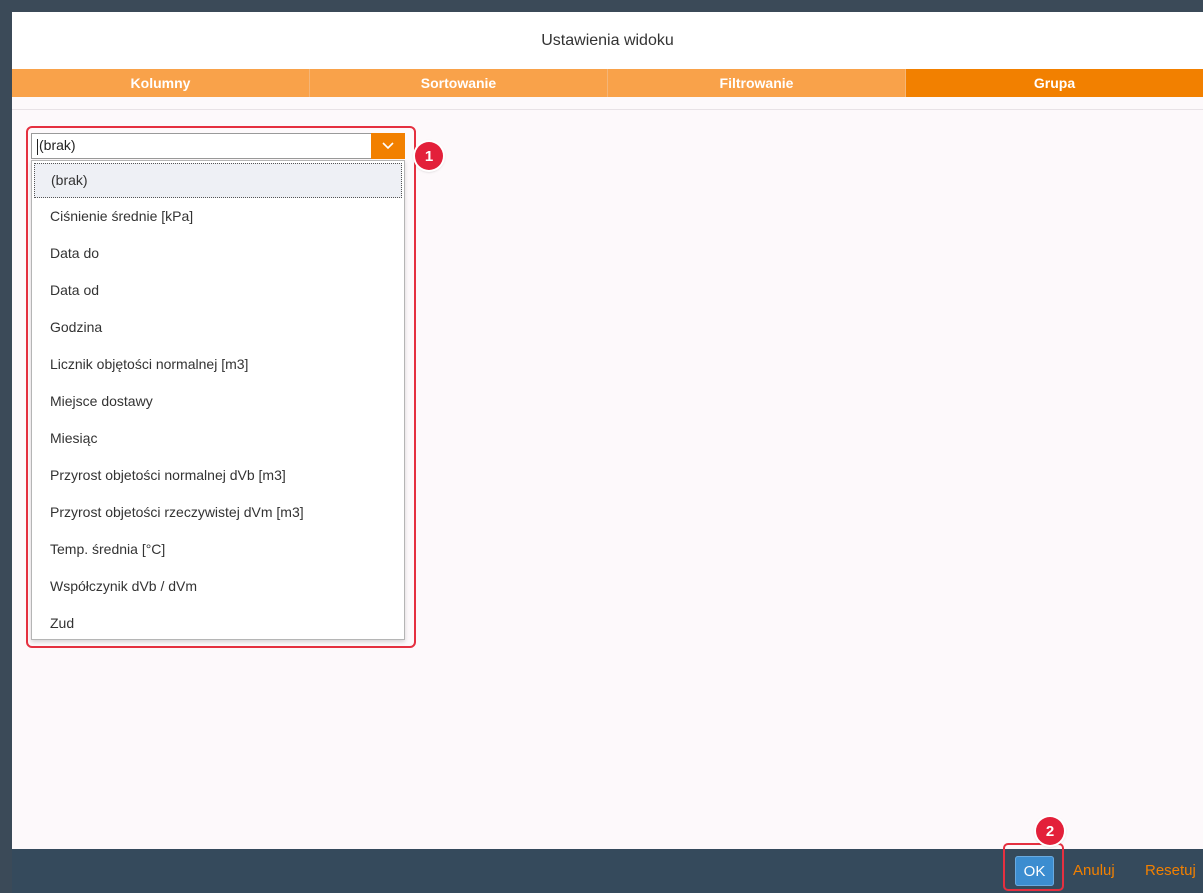 The width and height of the screenshot is (1203, 893). Describe the element at coordinates (1050, 831) in the screenshot. I see `annotation-badge-2: 2` at that location.